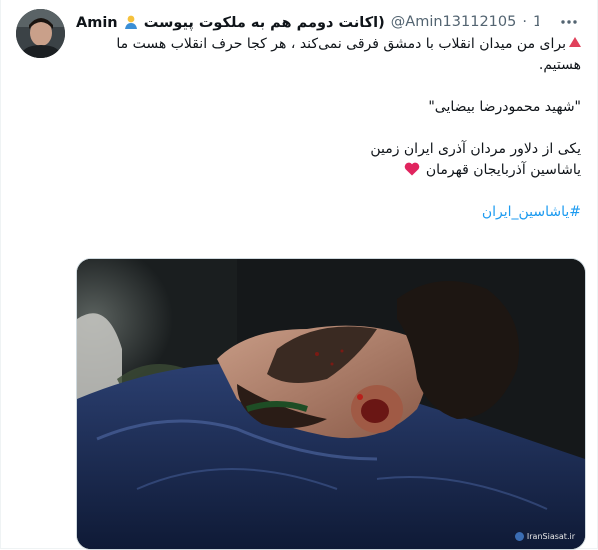  I want to click on photo-watermark: IranSiasat.ir, so click(544, 536).